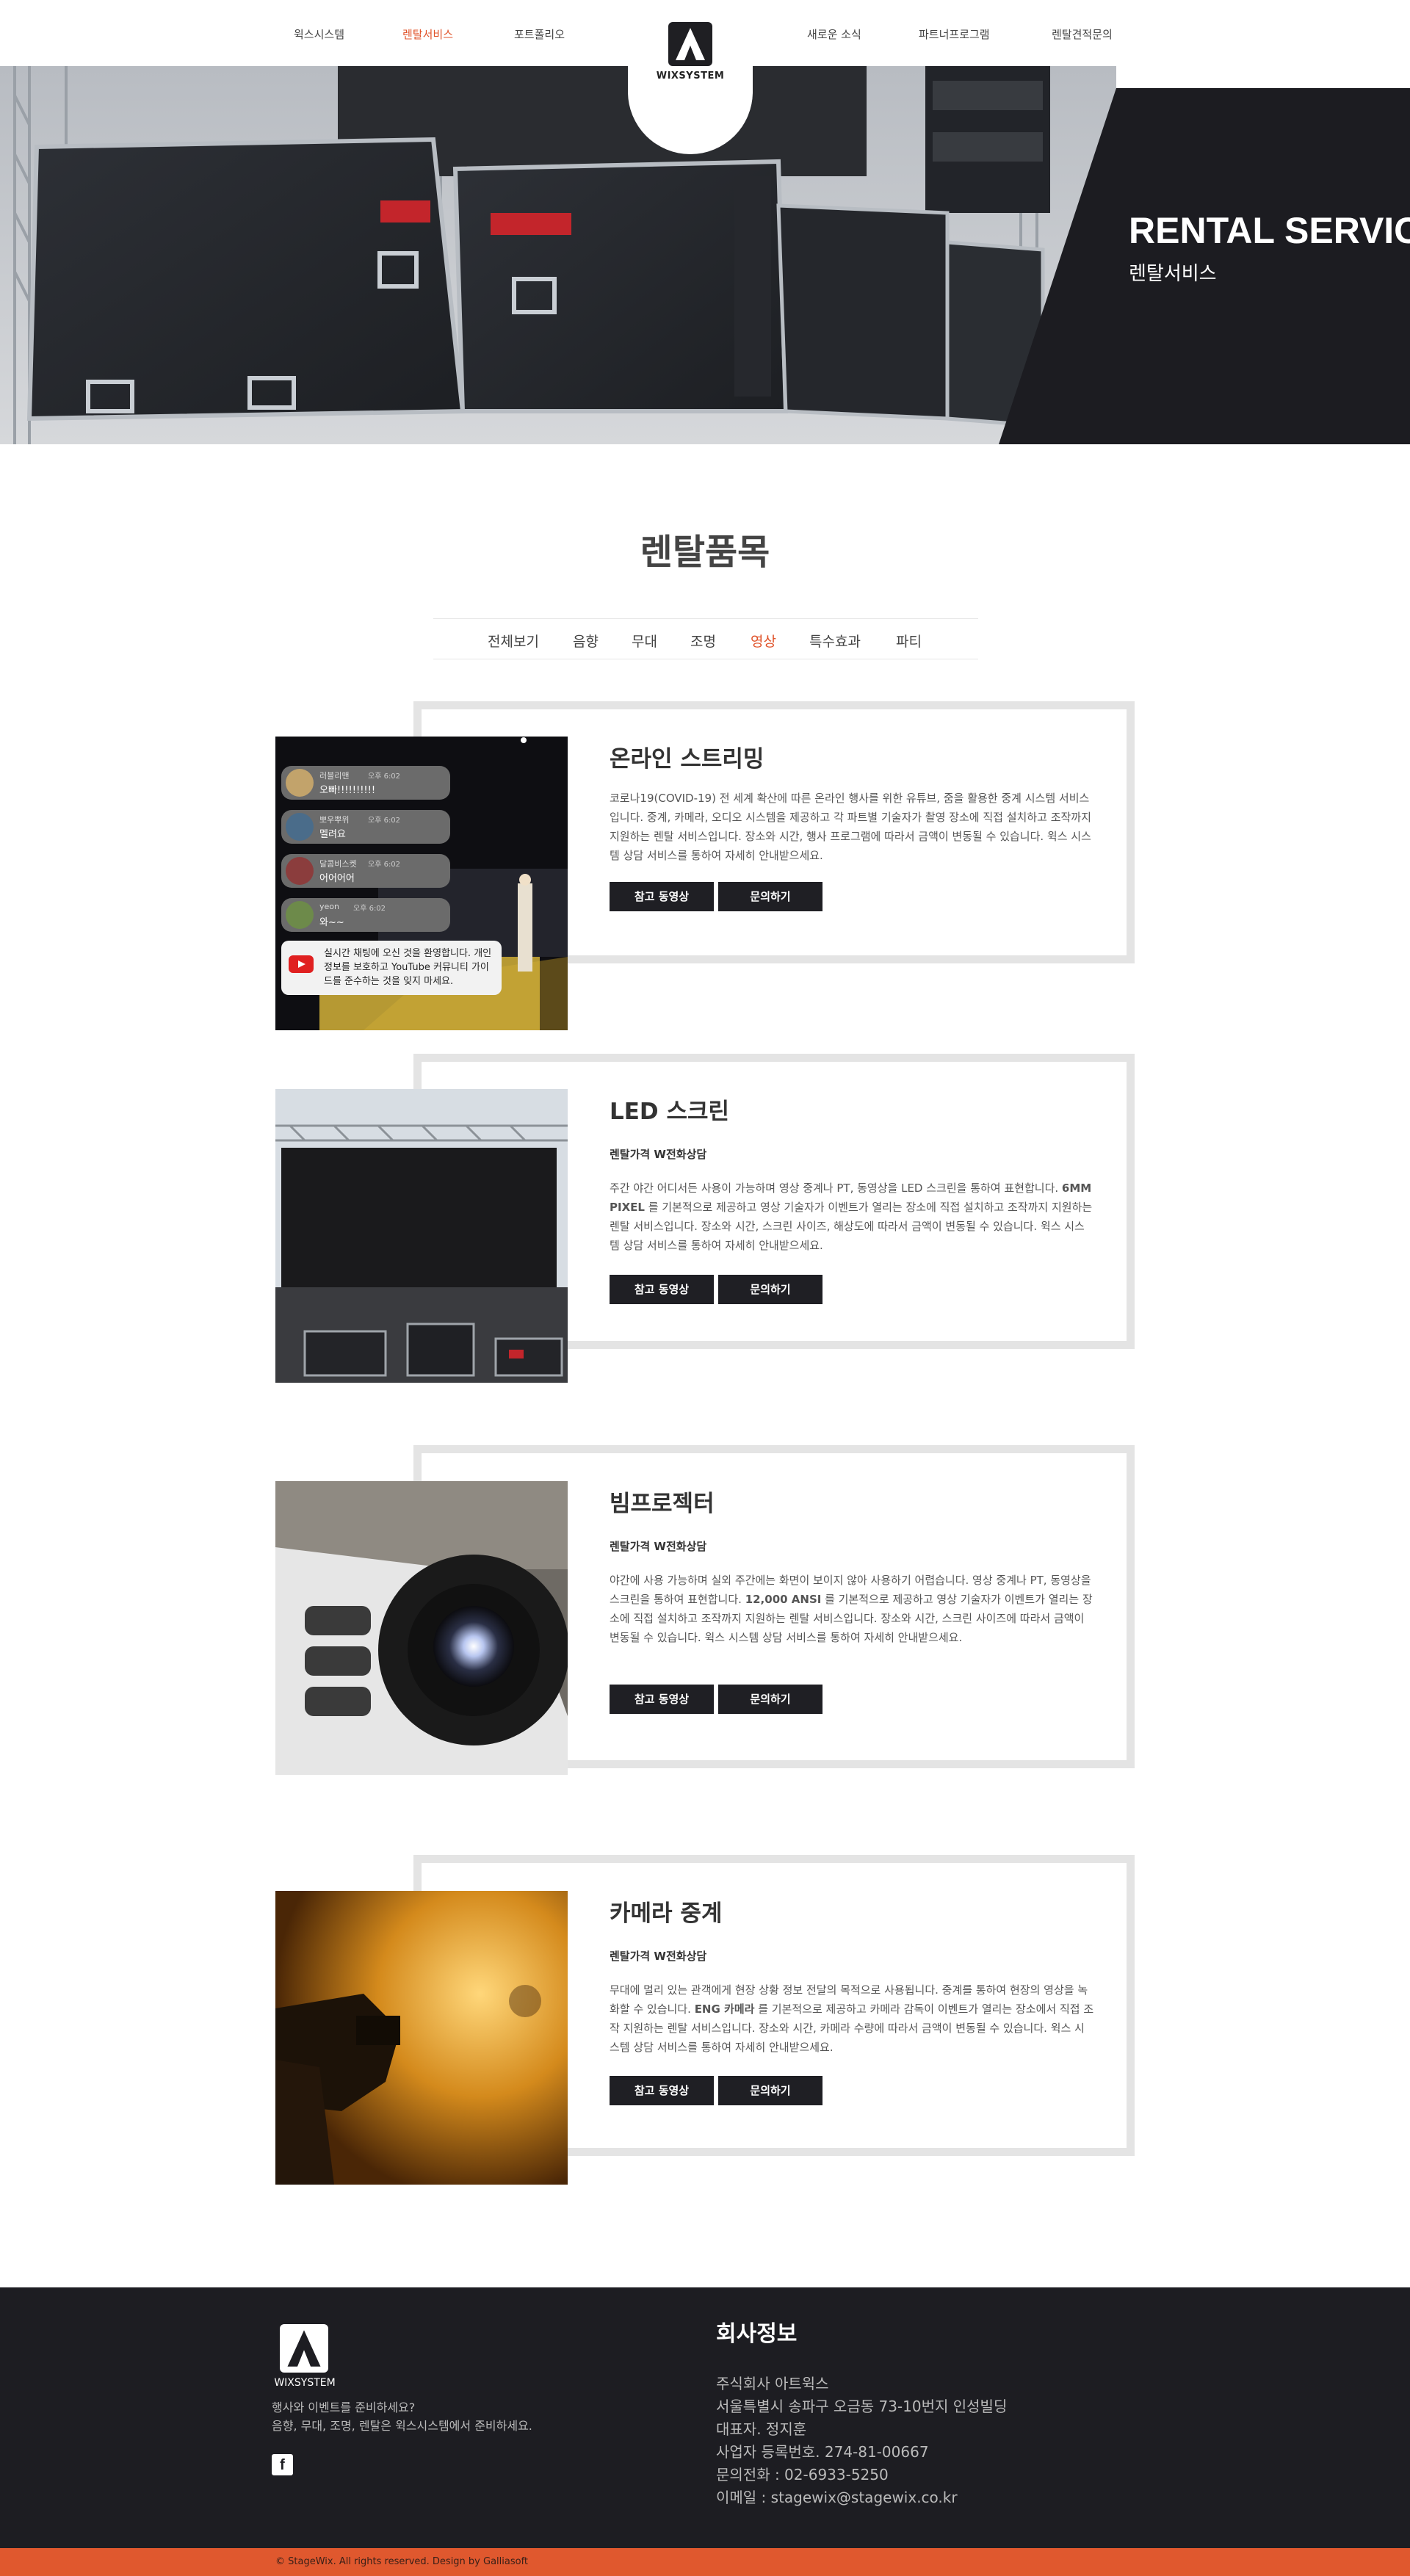  Describe the element at coordinates (687, 759) in the screenshot. I see `card-title: 온라인 스트리밍` at that location.